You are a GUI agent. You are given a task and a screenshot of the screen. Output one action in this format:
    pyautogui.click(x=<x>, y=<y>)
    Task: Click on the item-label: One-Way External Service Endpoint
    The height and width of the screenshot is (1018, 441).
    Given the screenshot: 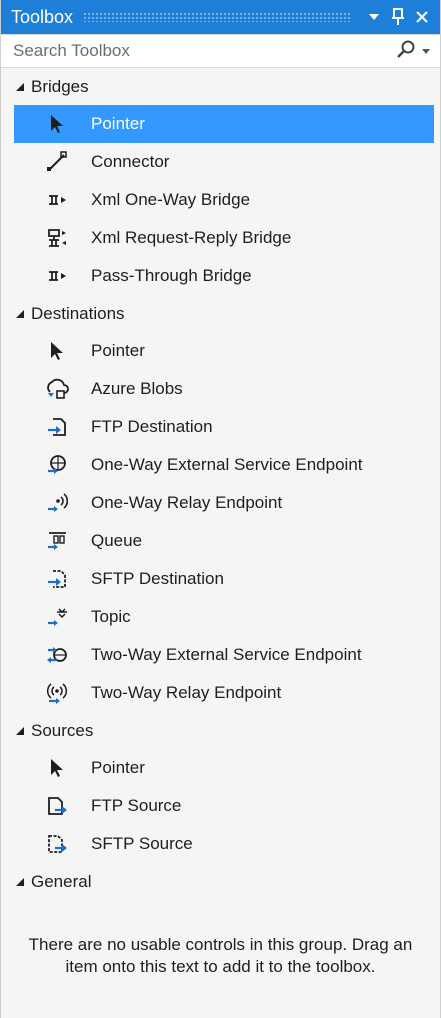 What is the action you would take?
    pyautogui.click(x=227, y=464)
    